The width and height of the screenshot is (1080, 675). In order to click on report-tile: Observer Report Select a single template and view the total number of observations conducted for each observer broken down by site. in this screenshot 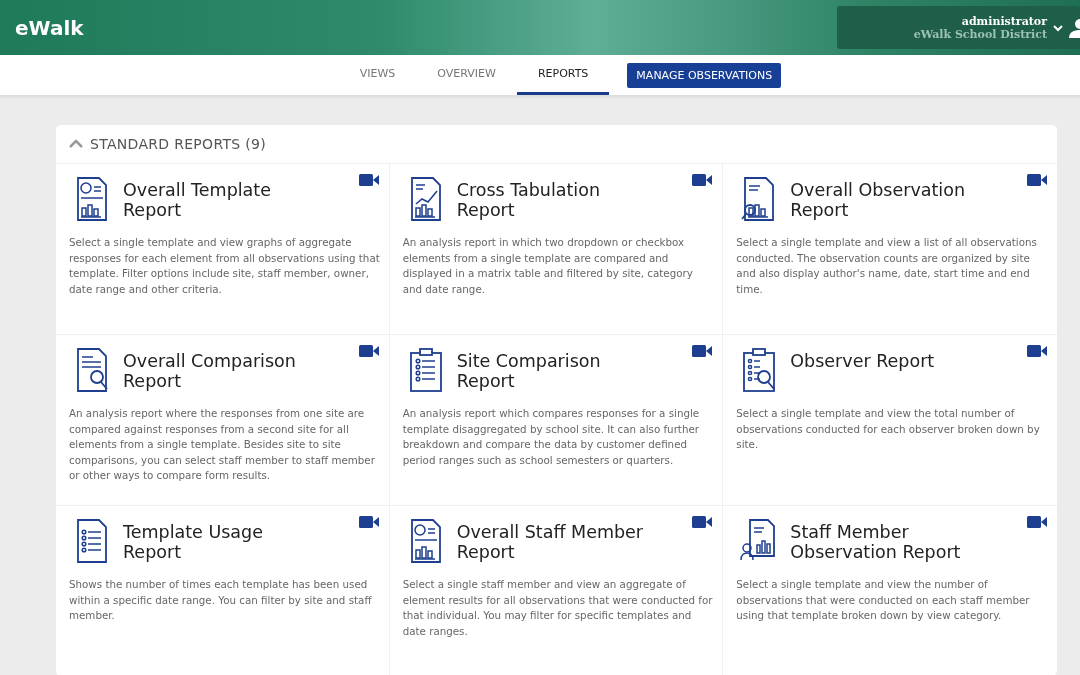, I will do `click(890, 419)`.